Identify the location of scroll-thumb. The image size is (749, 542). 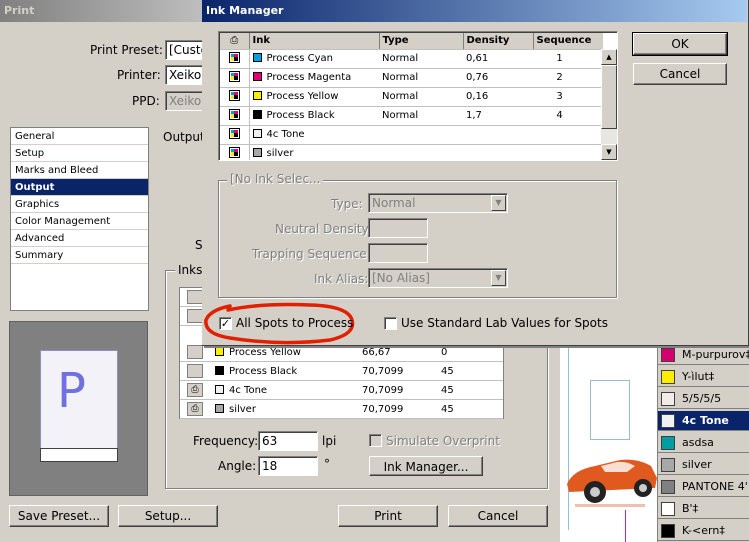
(609, 97).